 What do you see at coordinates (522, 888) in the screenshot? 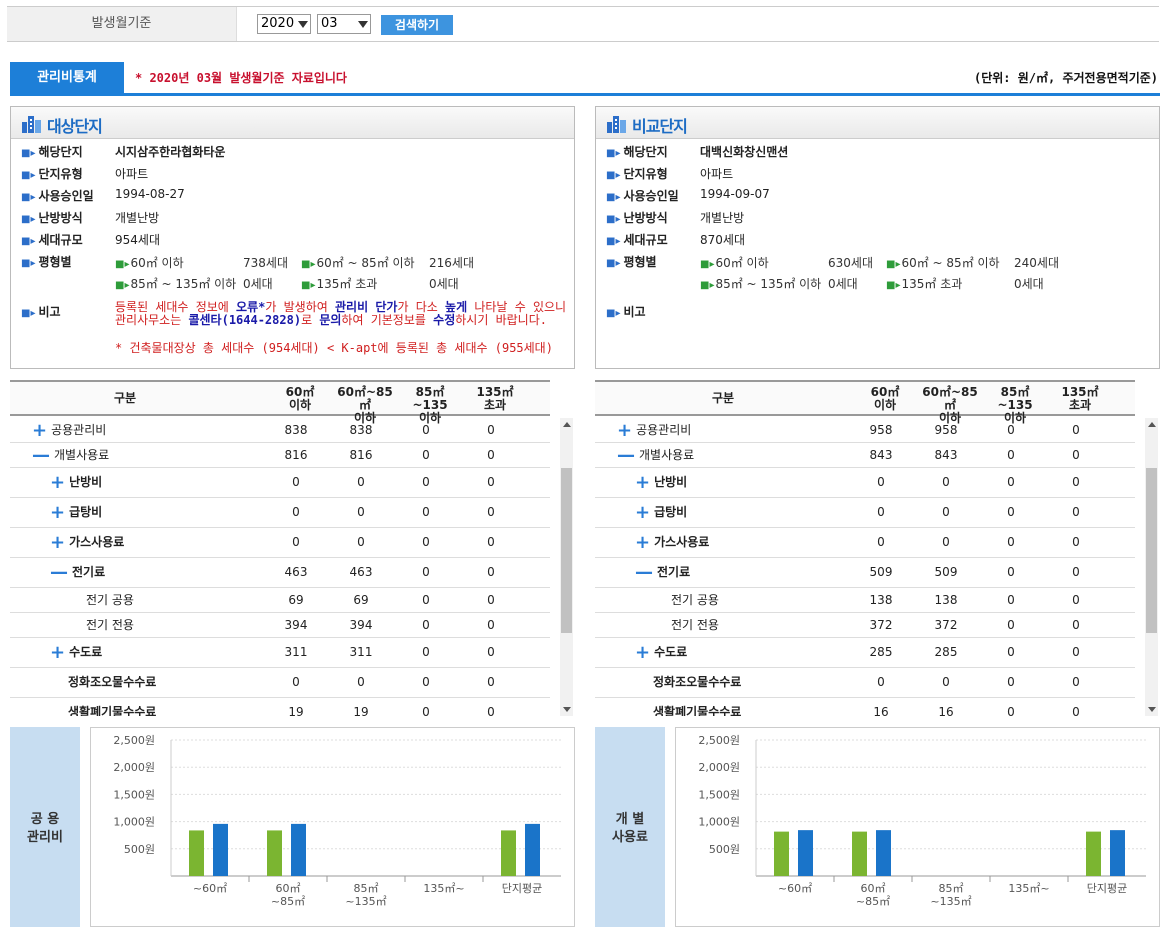
I see `x-tick-label: 단지평균` at bounding box center [522, 888].